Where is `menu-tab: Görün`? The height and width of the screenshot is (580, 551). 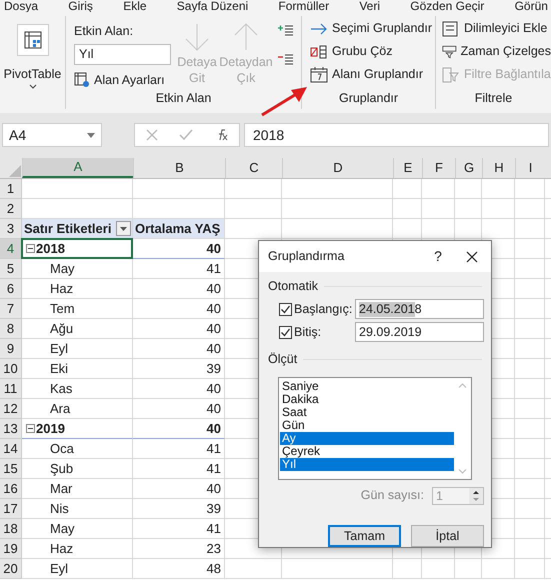 menu-tab: Görün is located at coordinates (531, 6).